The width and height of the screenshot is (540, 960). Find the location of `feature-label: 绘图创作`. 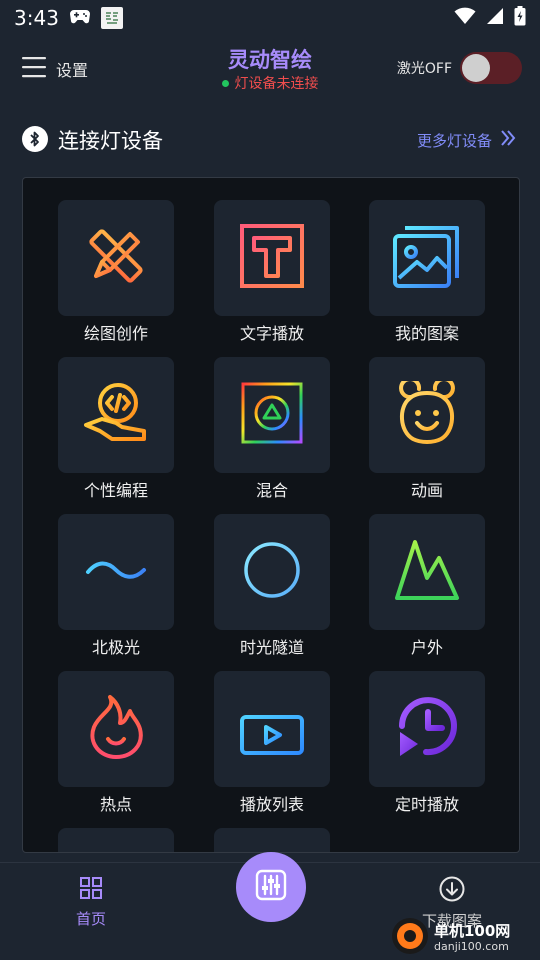

feature-label: 绘图创作 is located at coordinates (115, 333).